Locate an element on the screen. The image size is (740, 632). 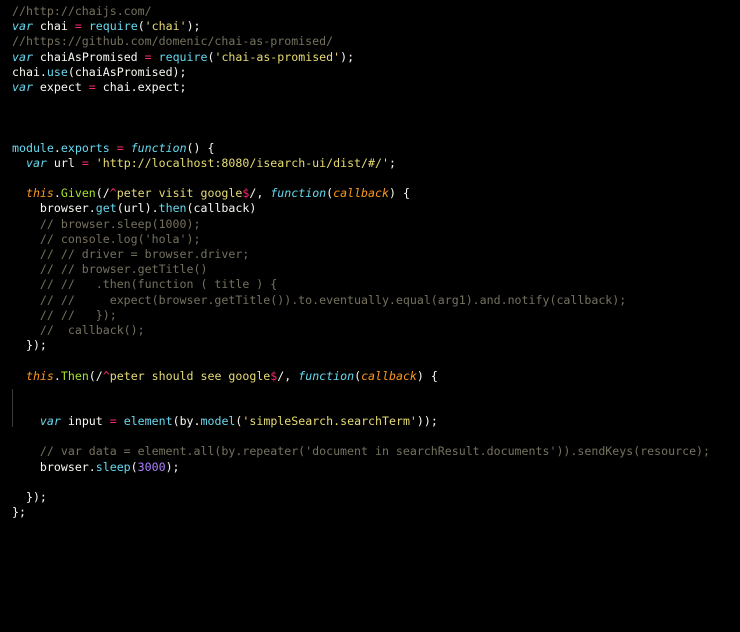
code-token: (/ is located at coordinates (95, 375).